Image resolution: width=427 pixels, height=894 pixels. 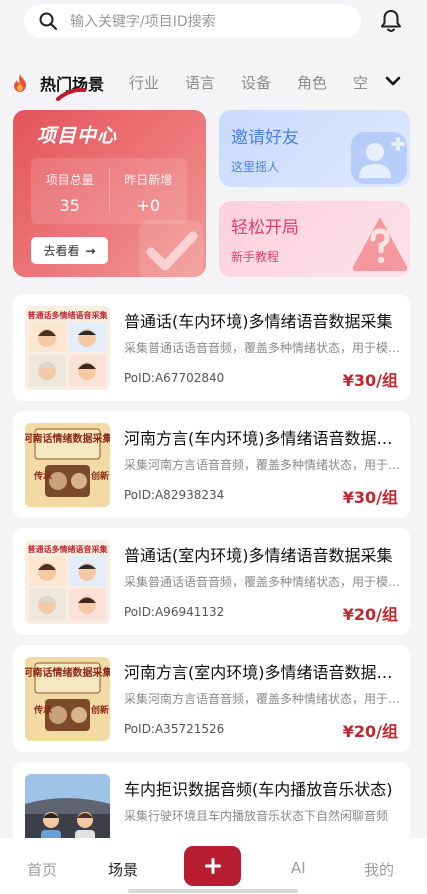 I want to click on easy-start-card: 轻松开局 新手教程, so click(x=314, y=239).